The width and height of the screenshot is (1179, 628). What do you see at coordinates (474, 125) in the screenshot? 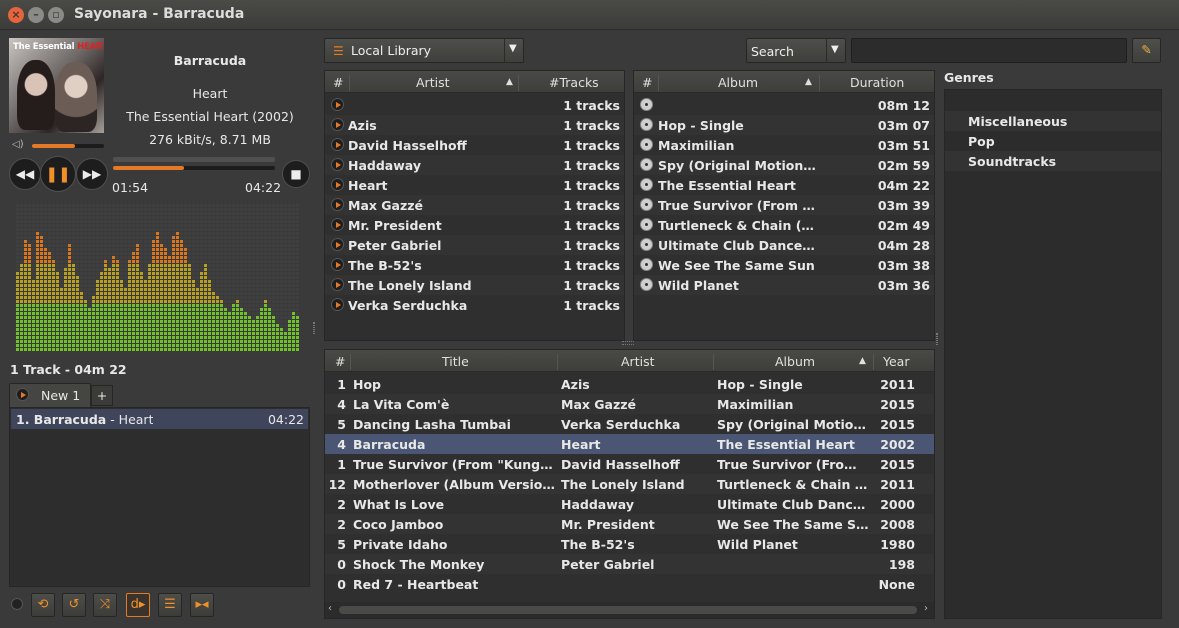
I see `artist-row: Azis 1 tracks` at bounding box center [474, 125].